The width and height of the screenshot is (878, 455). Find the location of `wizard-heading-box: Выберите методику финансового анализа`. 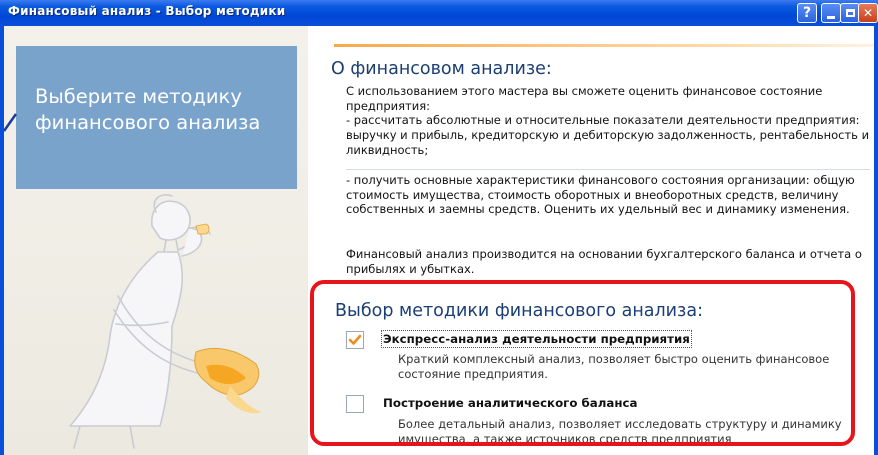

wizard-heading-box: Выберите методику финансового анализа is located at coordinates (156, 117).